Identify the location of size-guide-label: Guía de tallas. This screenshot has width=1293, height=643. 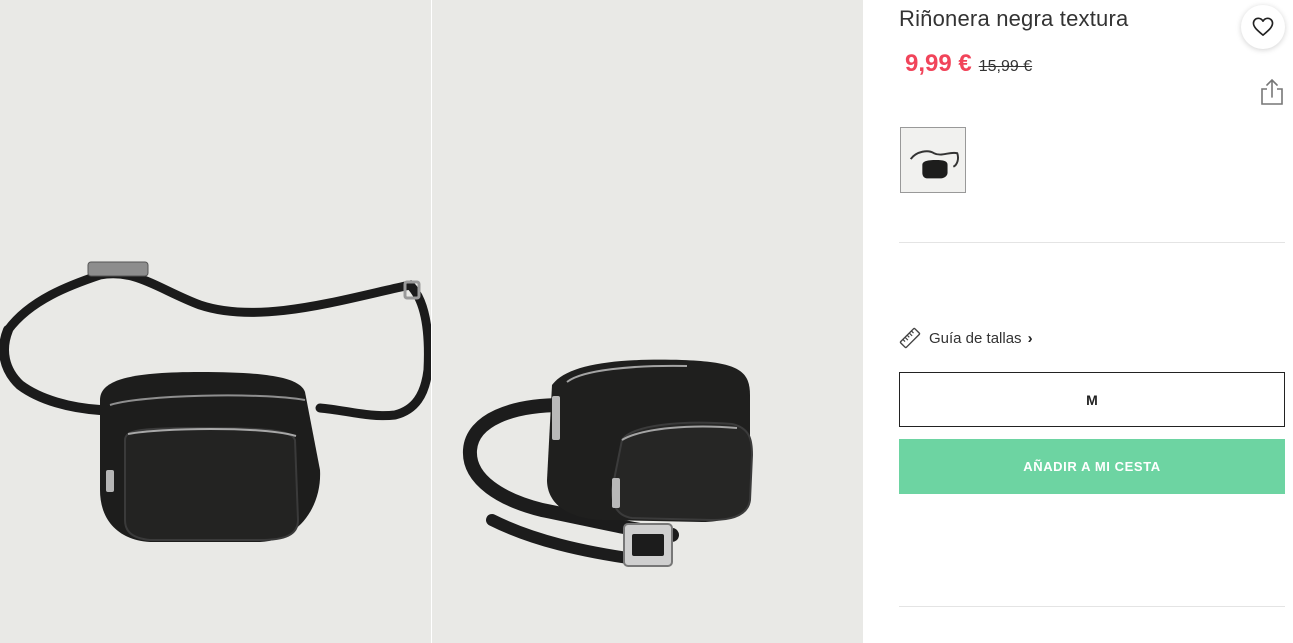
(975, 338).